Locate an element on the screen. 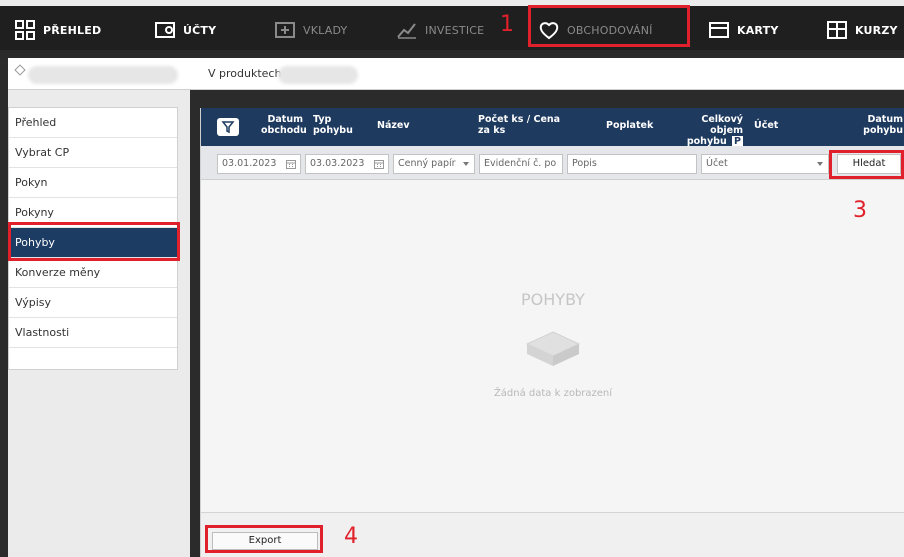 The image size is (904, 557). sidebar-item-prehled: Přehled is located at coordinates (93, 123).